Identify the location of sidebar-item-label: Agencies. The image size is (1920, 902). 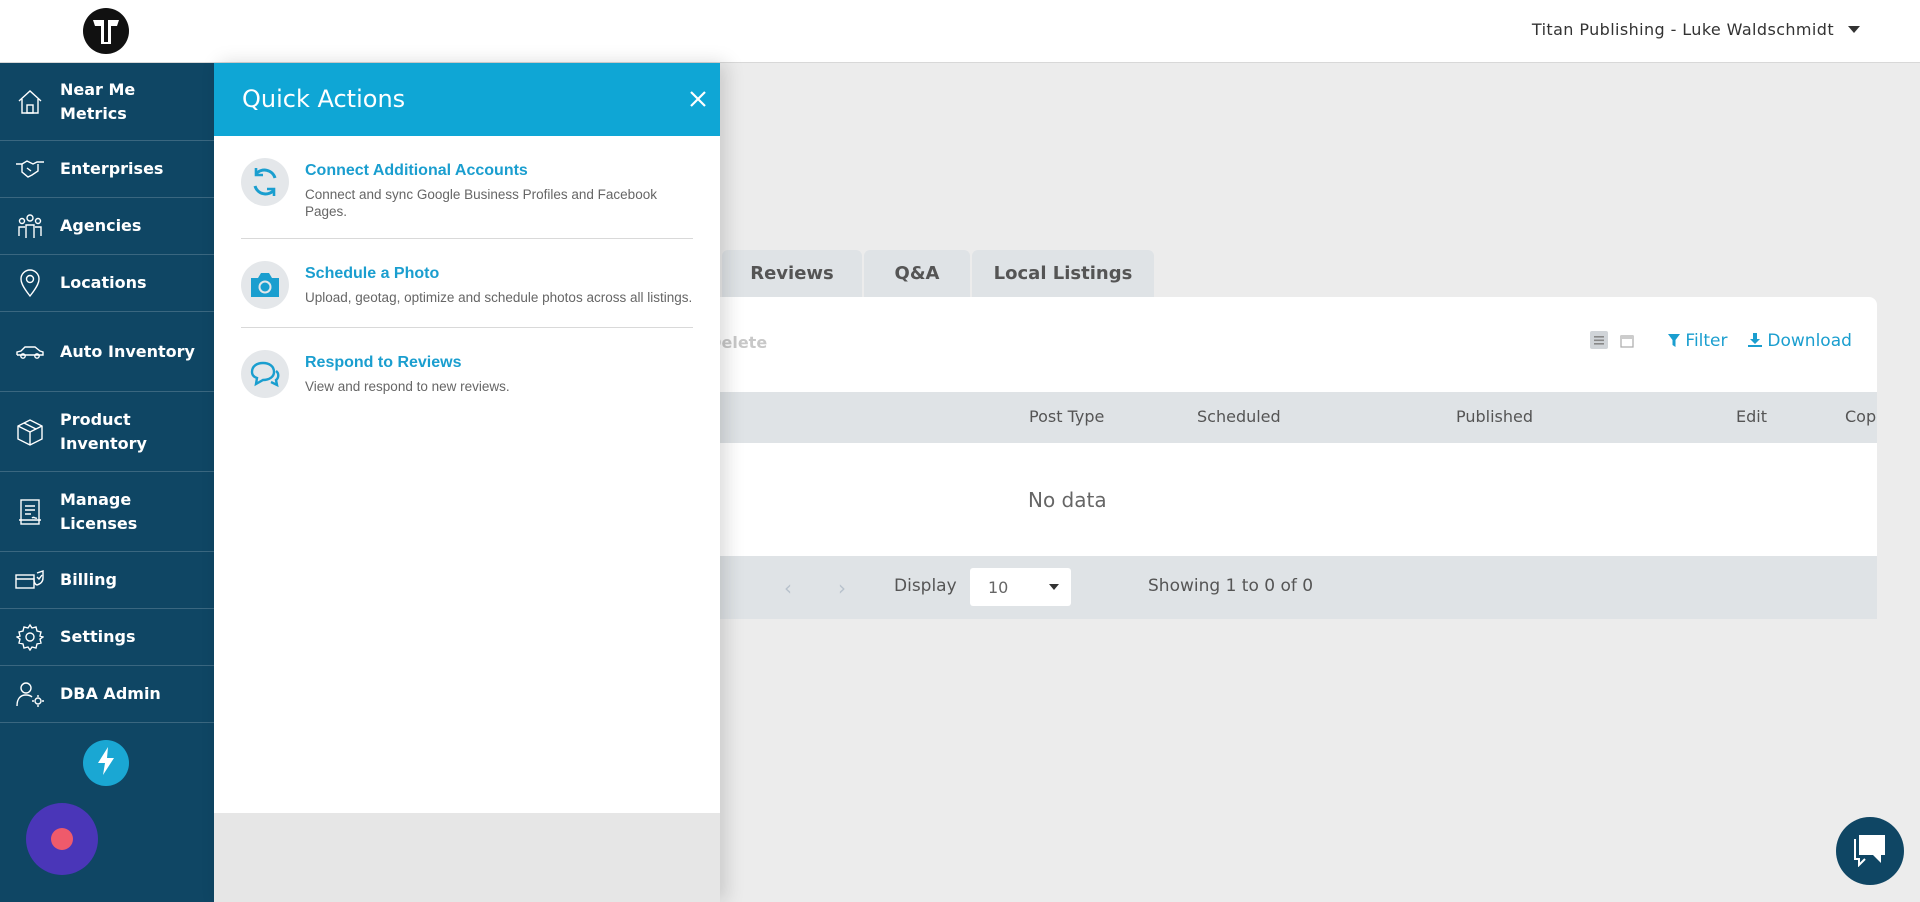
(101, 225).